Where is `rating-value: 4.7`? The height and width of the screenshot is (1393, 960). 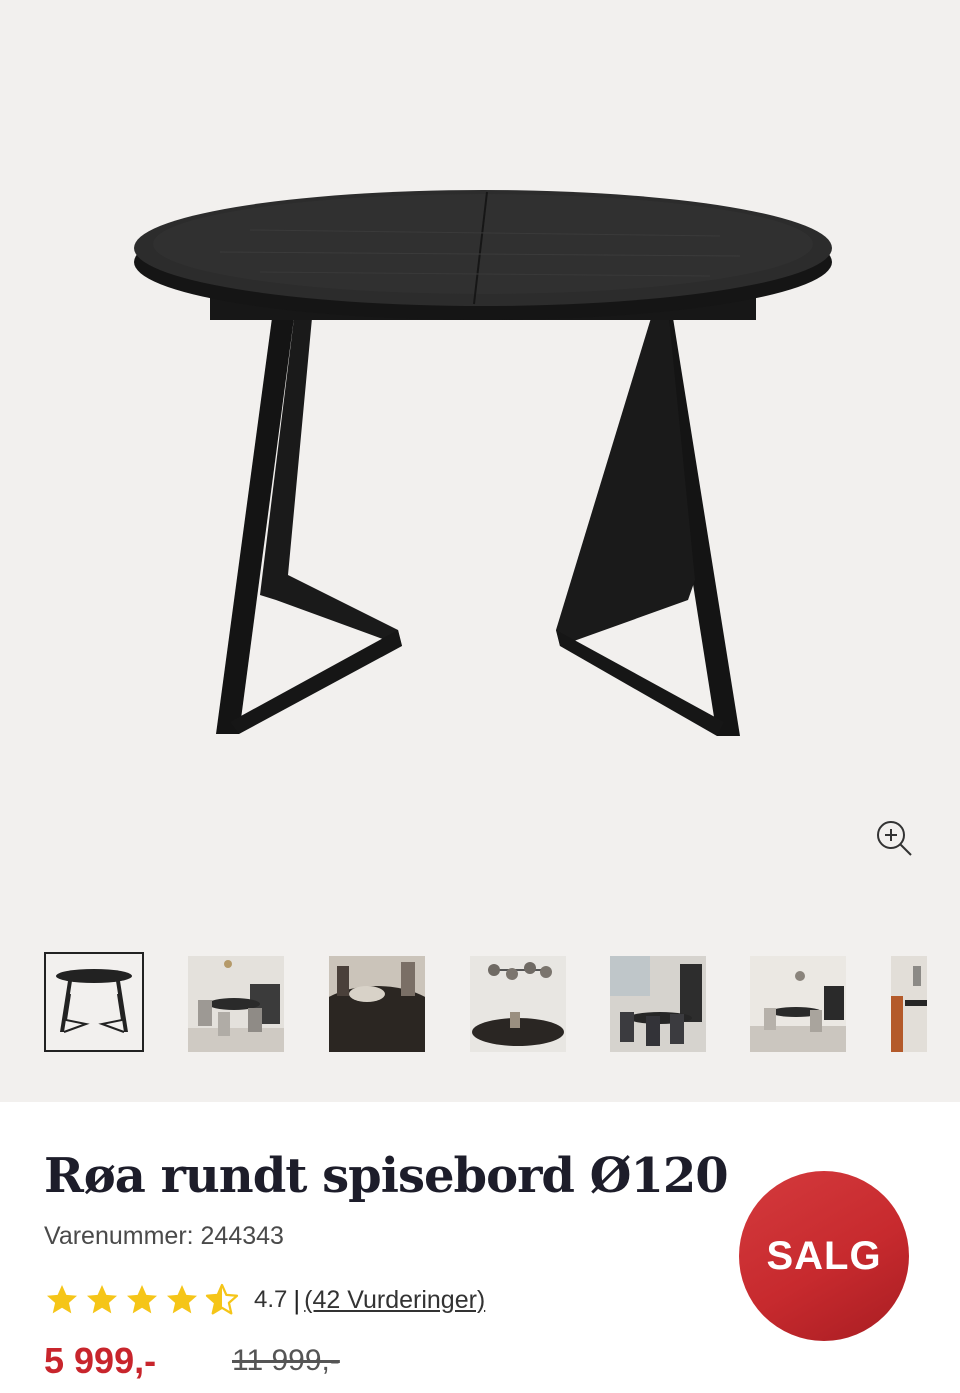 rating-value: 4.7 is located at coordinates (271, 1299).